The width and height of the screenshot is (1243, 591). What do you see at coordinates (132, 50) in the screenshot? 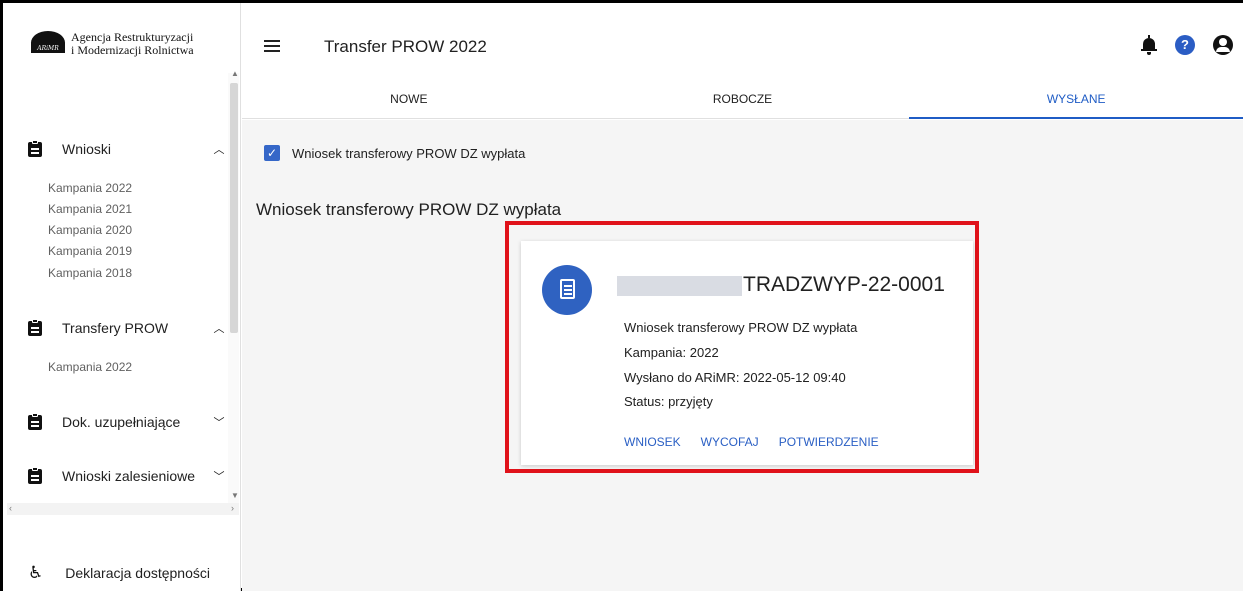
I see `agency-name-line2: i Modernizacji Rolnictwa` at bounding box center [132, 50].